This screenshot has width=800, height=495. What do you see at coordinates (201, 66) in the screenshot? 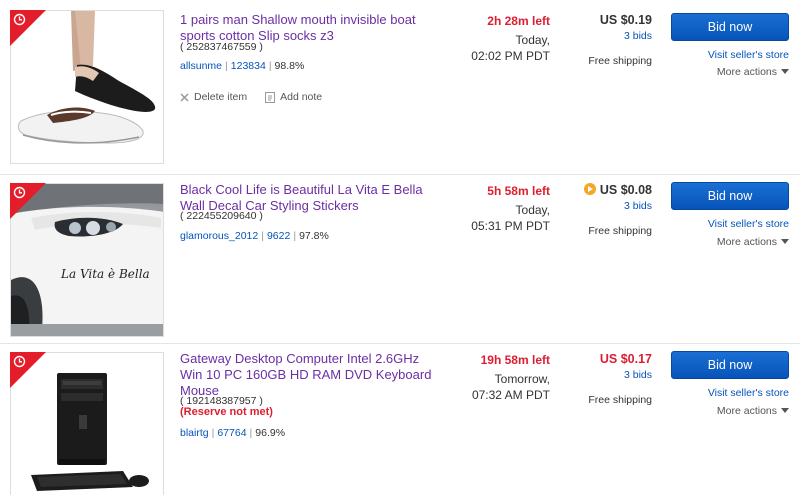
I see `seller-name-link: allsunme` at bounding box center [201, 66].